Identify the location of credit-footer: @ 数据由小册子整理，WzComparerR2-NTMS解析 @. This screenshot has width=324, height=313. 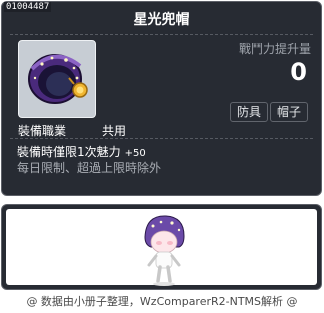
(162, 301).